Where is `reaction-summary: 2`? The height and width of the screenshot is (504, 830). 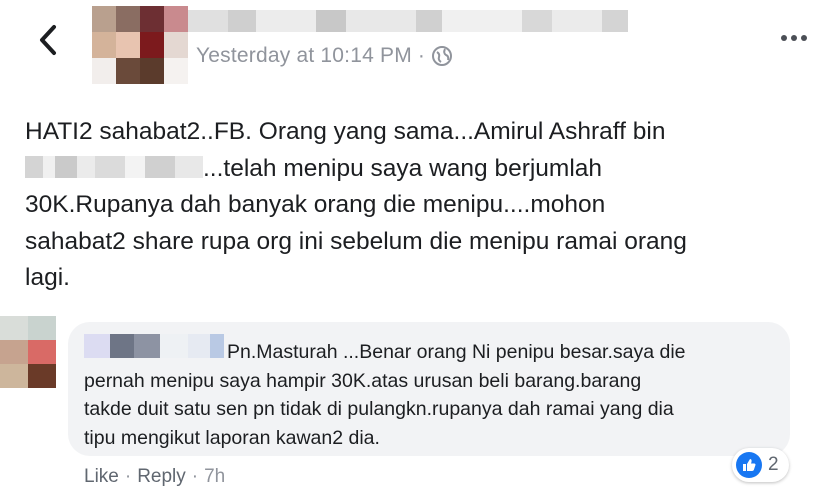 reaction-summary: 2 is located at coordinates (760, 465).